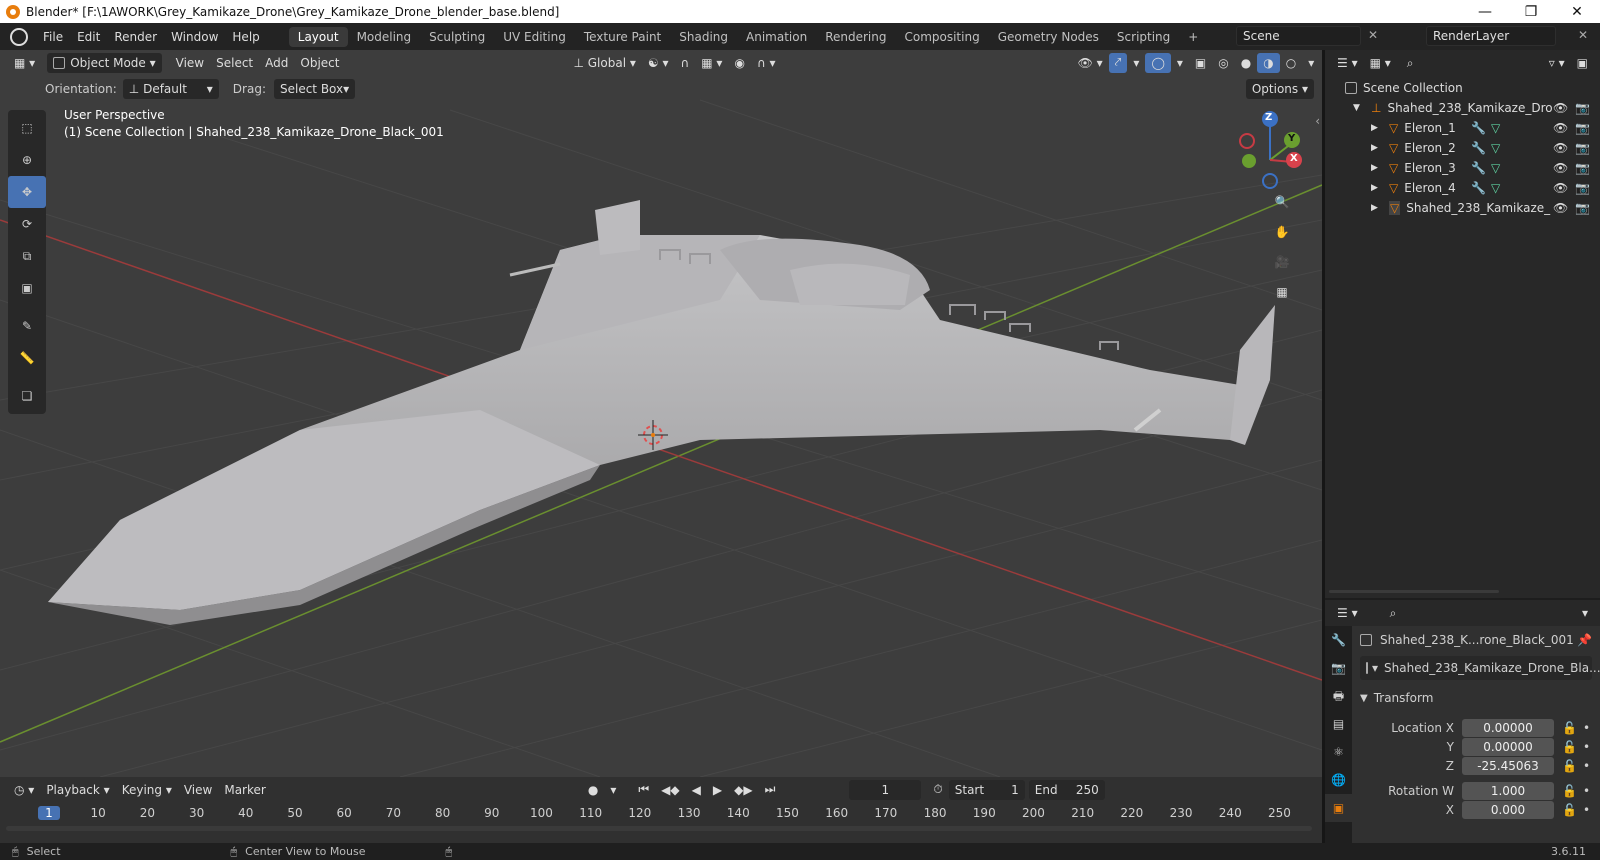  What do you see at coordinates (49, 813) in the screenshot?
I see `current-frame-marker: 1` at bounding box center [49, 813].